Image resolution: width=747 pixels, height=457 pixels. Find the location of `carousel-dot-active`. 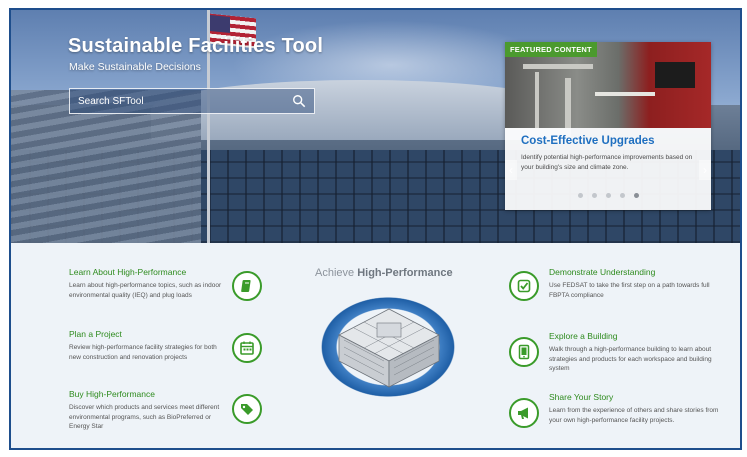

carousel-dot-active is located at coordinates (636, 195).